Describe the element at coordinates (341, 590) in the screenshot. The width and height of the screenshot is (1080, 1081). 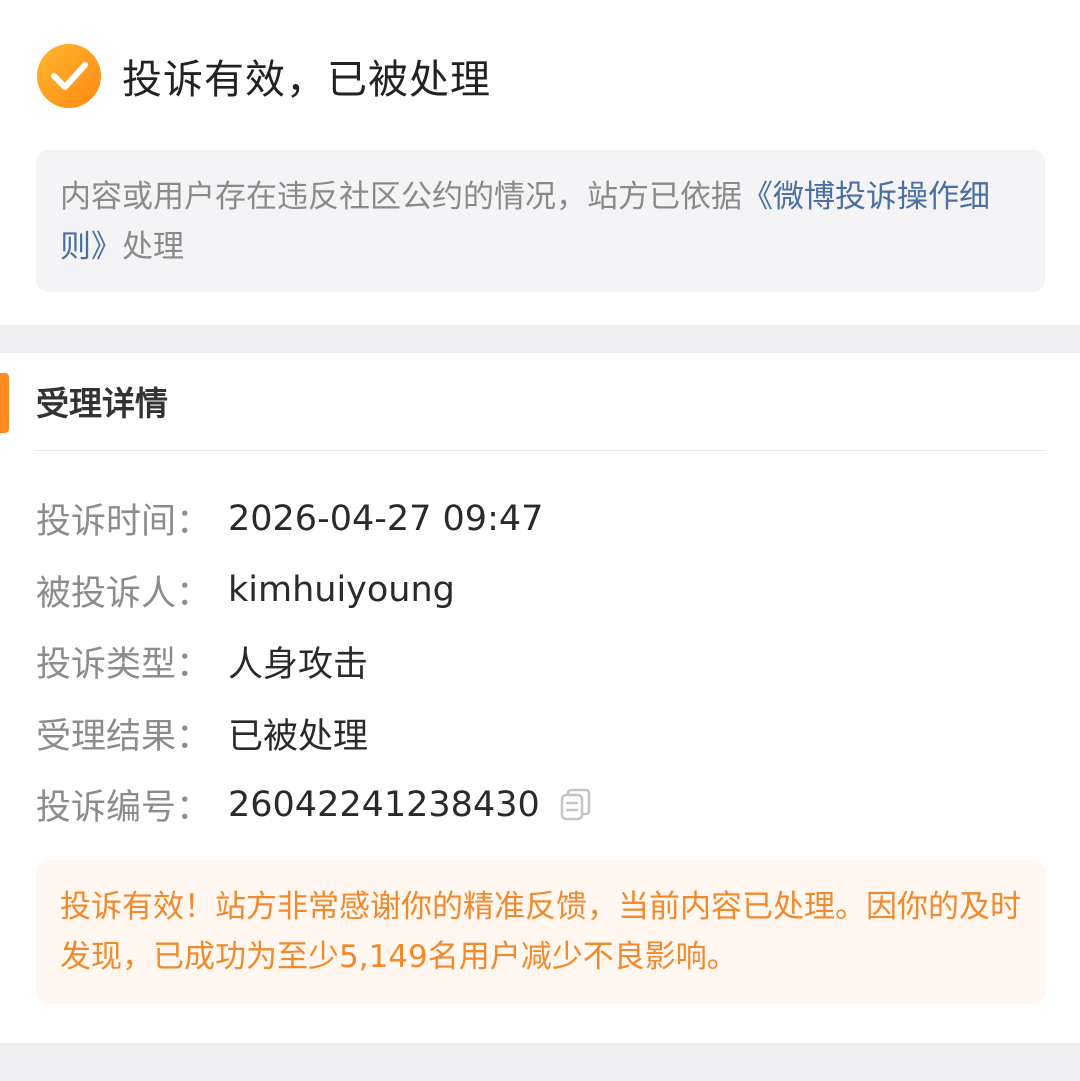
I see `detail-value: kimhuiyoung` at that location.